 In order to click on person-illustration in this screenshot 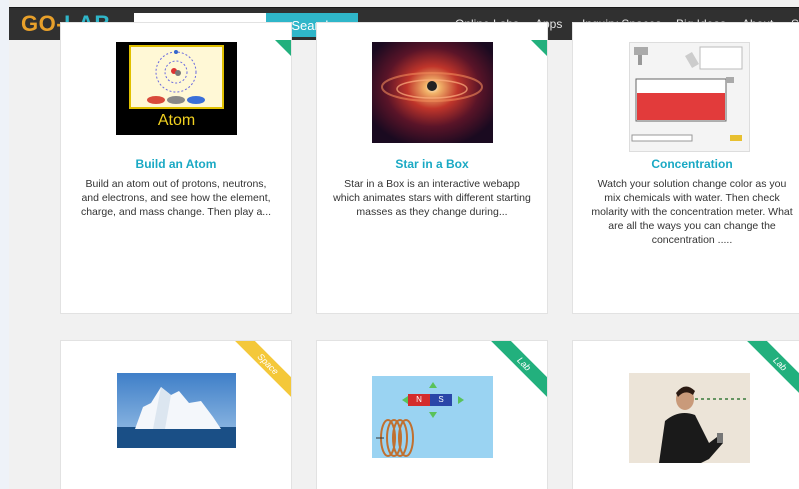, I will do `click(689, 418)`.